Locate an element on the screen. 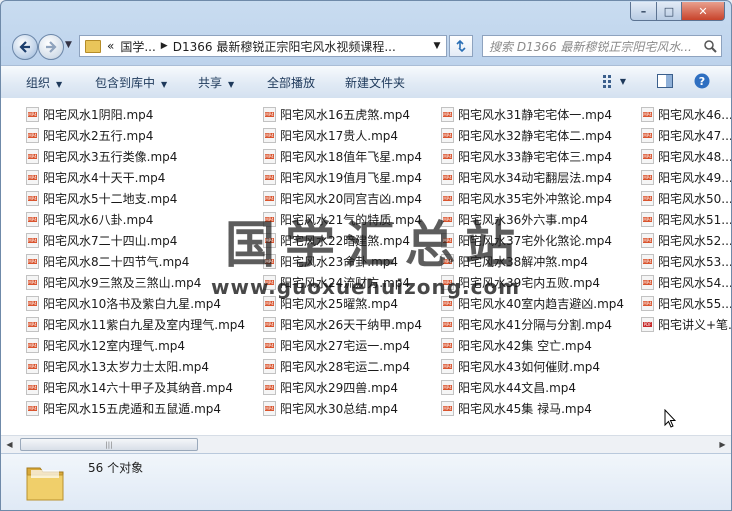 The width and height of the screenshot is (732, 511). recent-pages-dropdown: ▼ is located at coordinates (68, 45).